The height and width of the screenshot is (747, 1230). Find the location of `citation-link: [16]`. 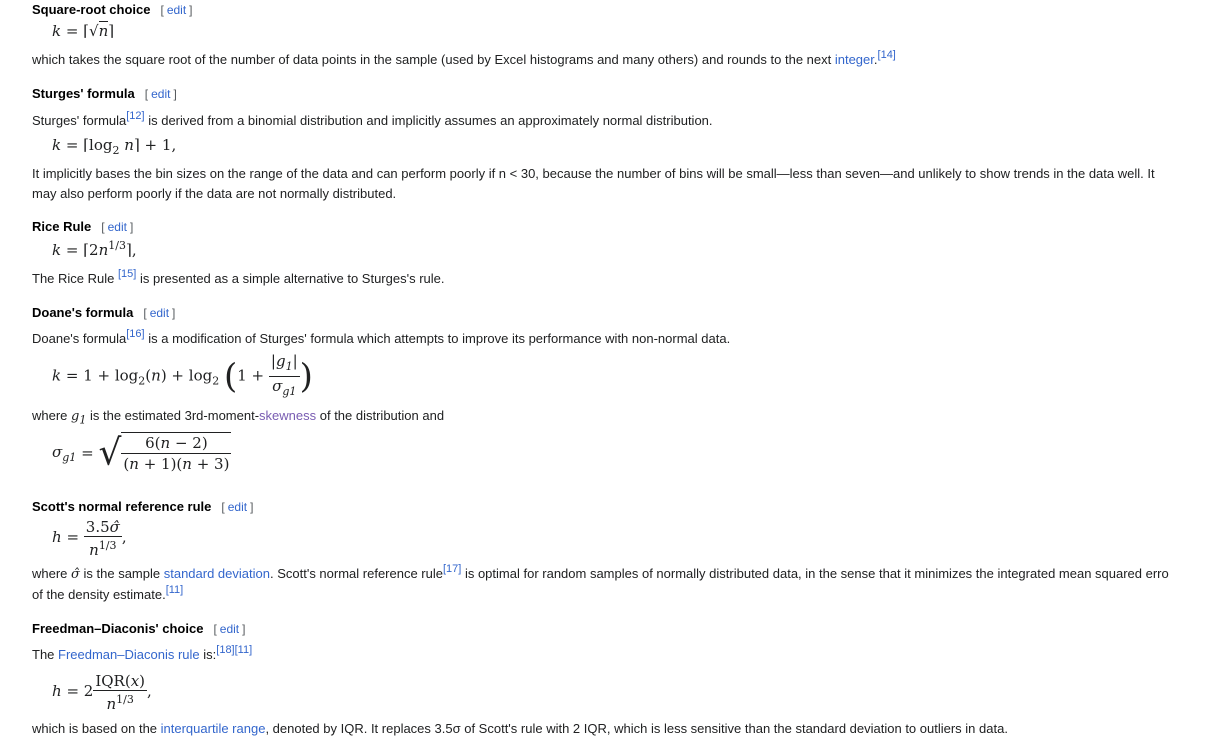

citation-link: [16] is located at coordinates (135, 334).